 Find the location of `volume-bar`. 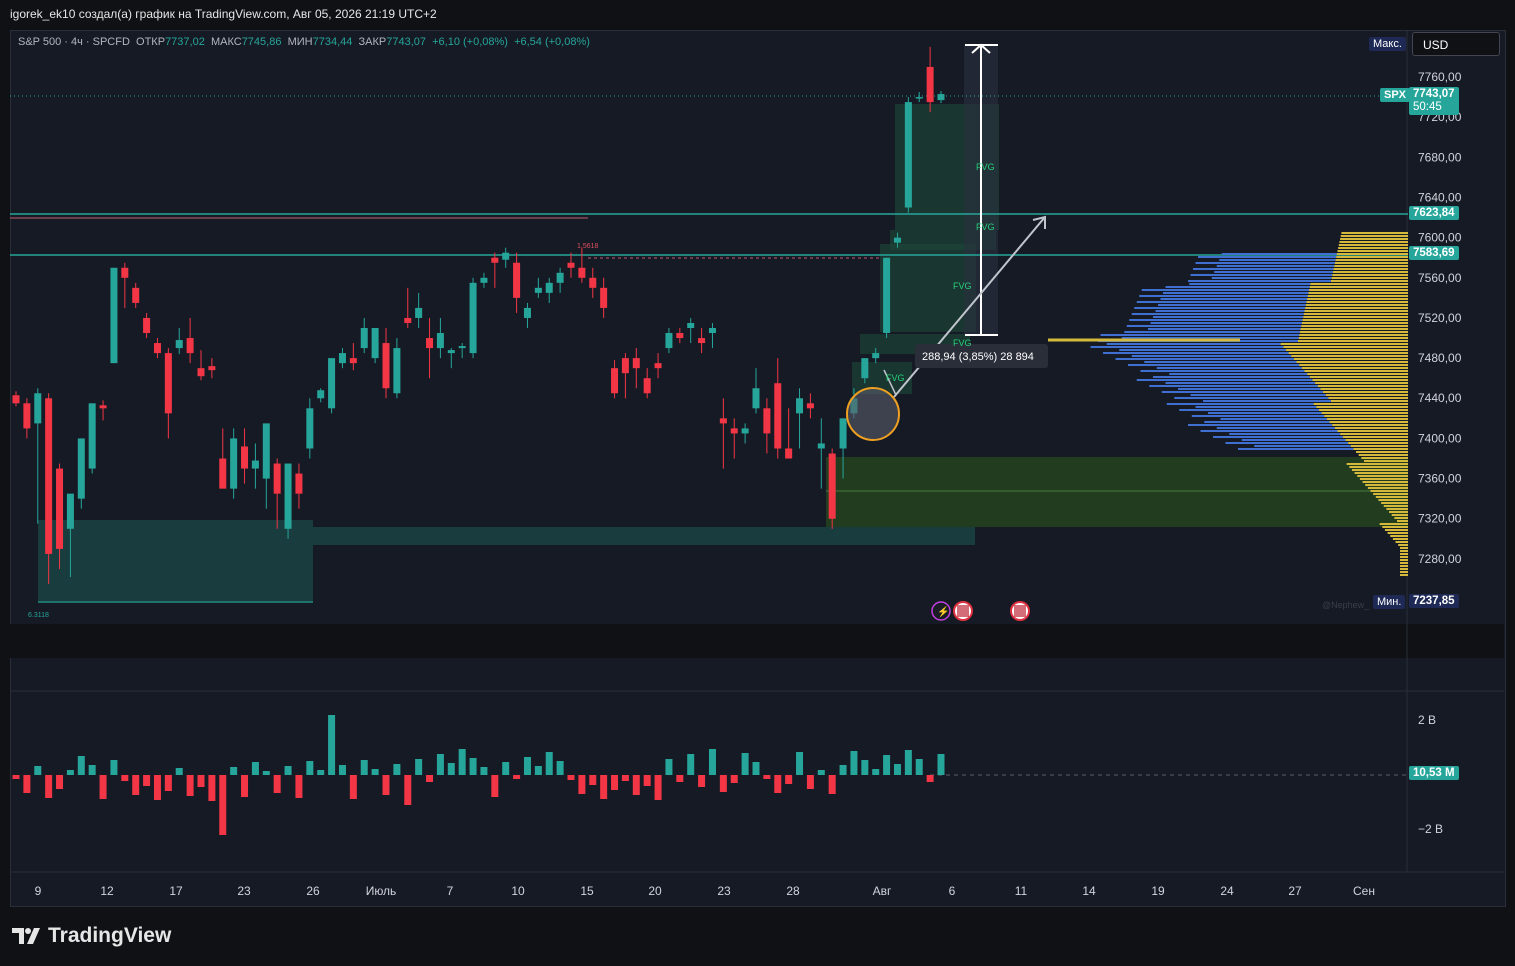

volume-bar is located at coordinates (49, 786).